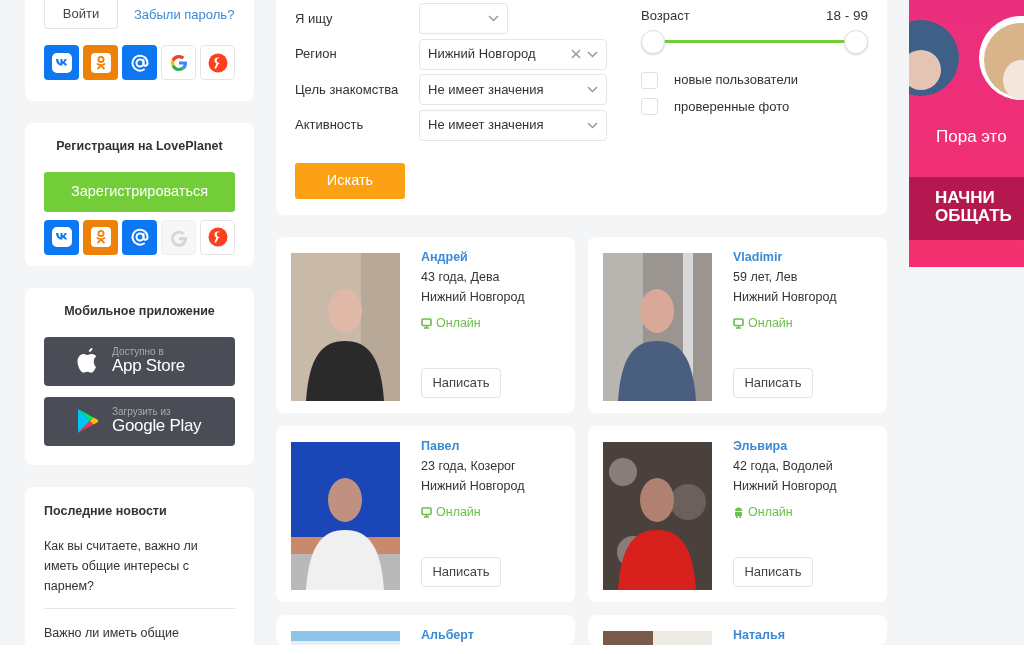 This screenshot has width=1024, height=654. What do you see at coordinates (576, 54) in the screenshot?
I see `clear-icon` at bounding box center [576, 54].